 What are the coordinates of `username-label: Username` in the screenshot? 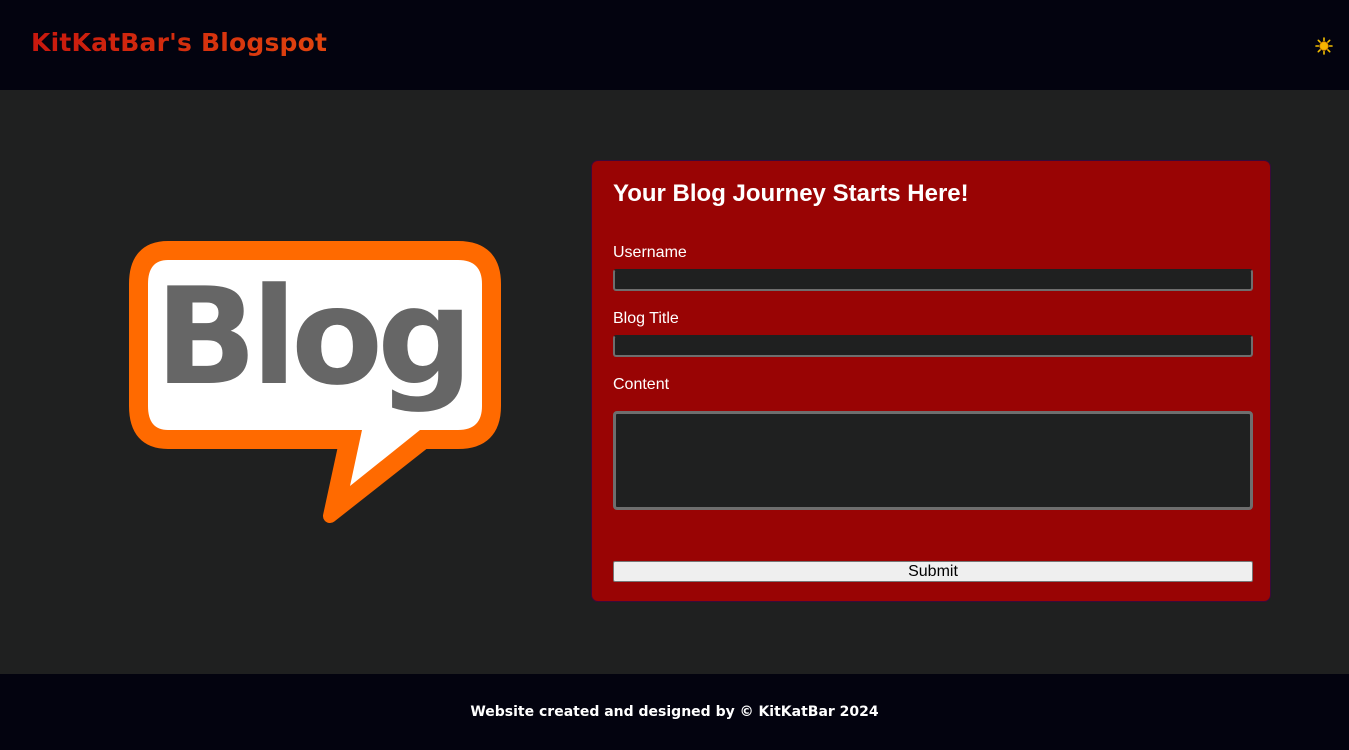 It's located at (650, 252).